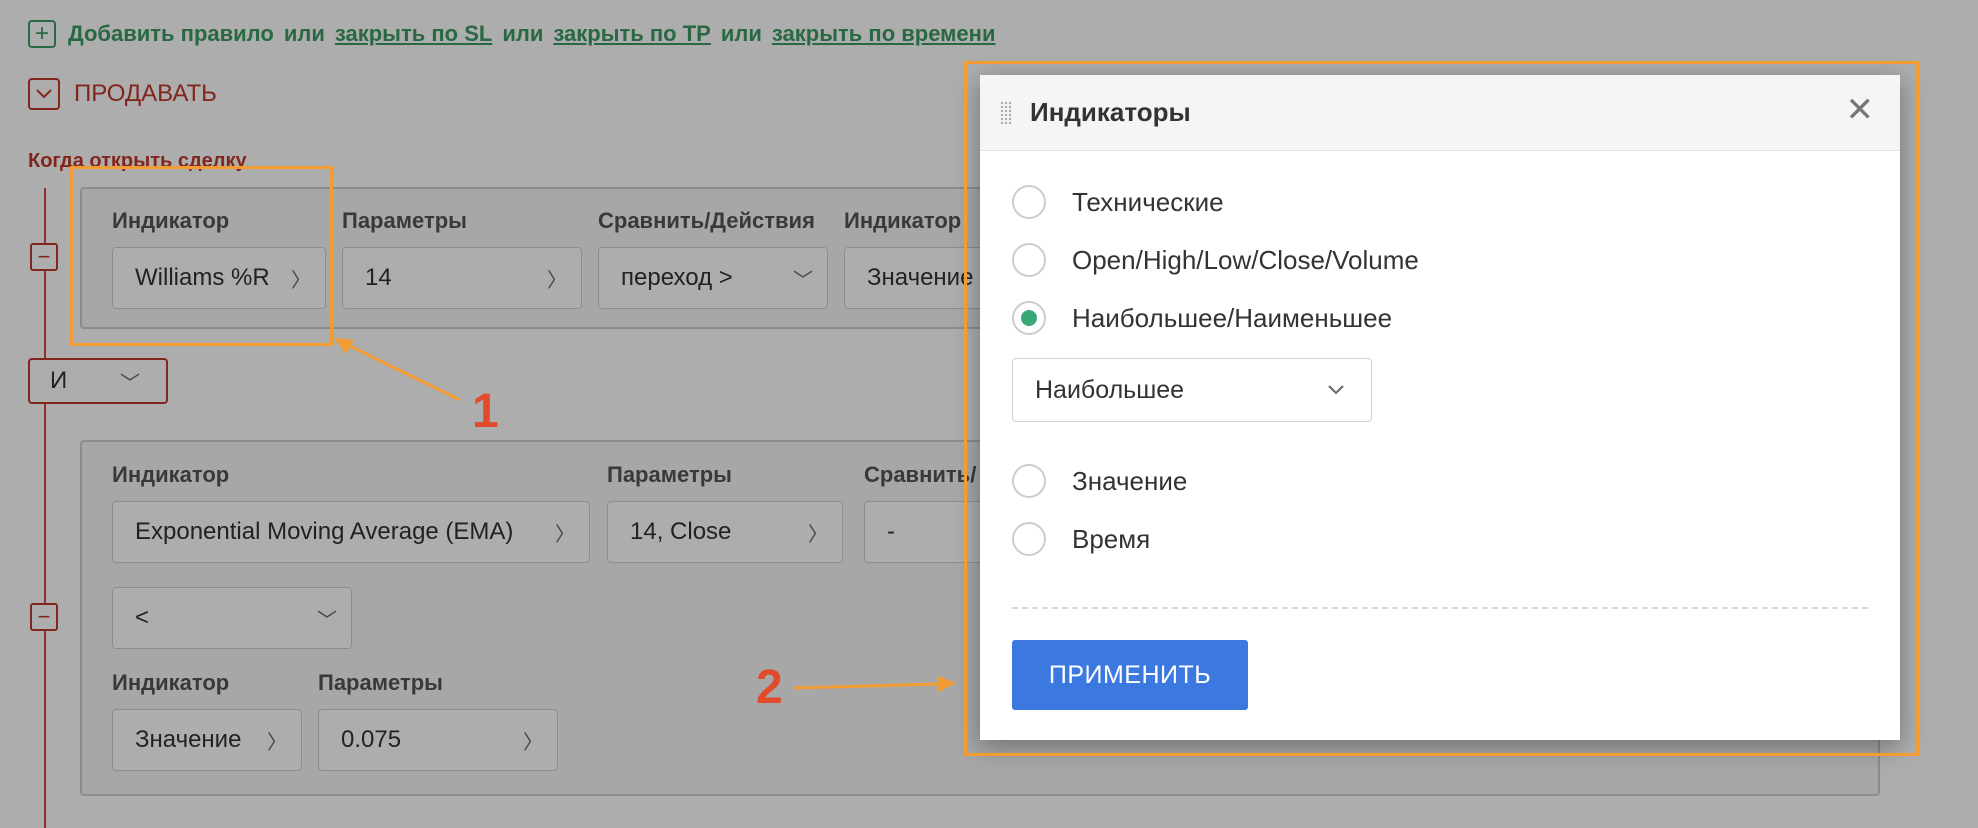 The width and height of the screenshot is (1978, 828). I want to click on annotation-number-1: 1, so click(485, 411).